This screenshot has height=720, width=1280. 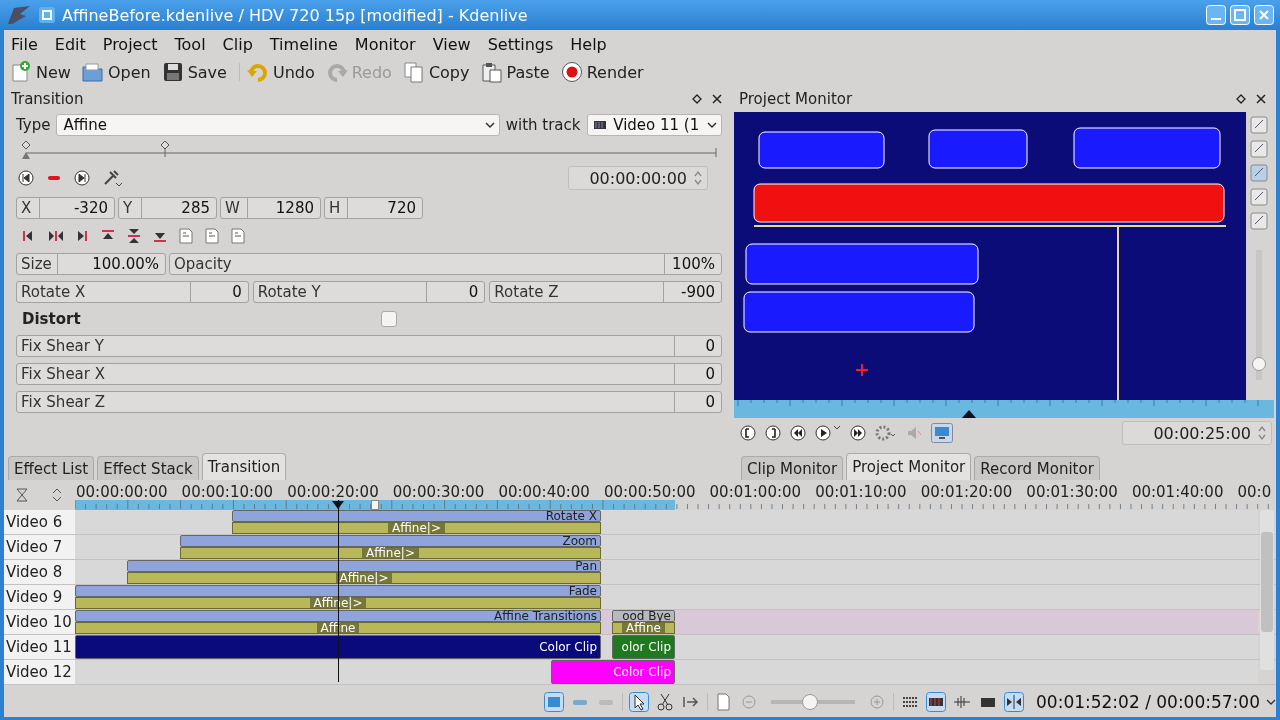 I want to click on timeline-clip: Rotate X, so click(x=416, y=516).